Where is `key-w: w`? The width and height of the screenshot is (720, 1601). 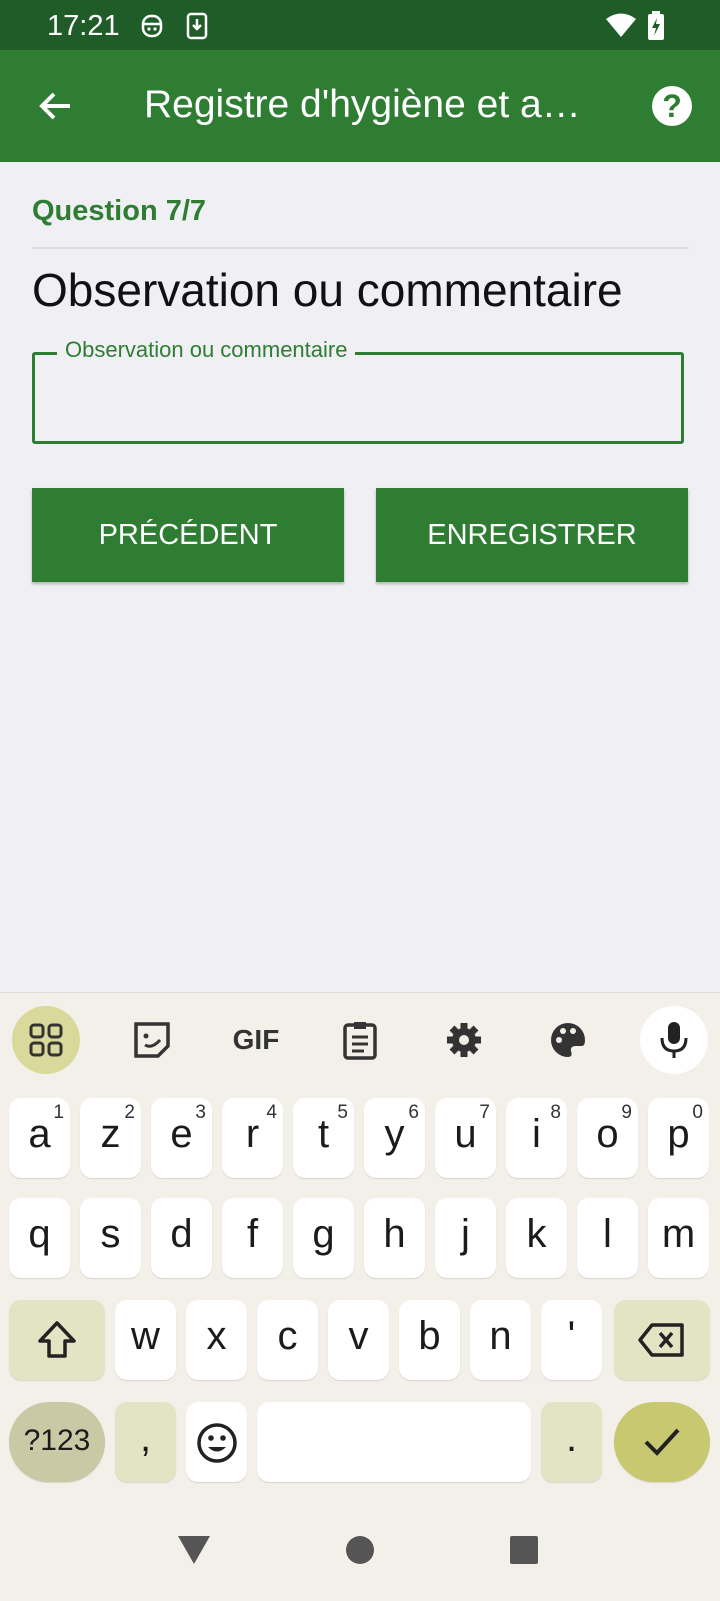 key-w: w is located at coordinates (145, 1340).